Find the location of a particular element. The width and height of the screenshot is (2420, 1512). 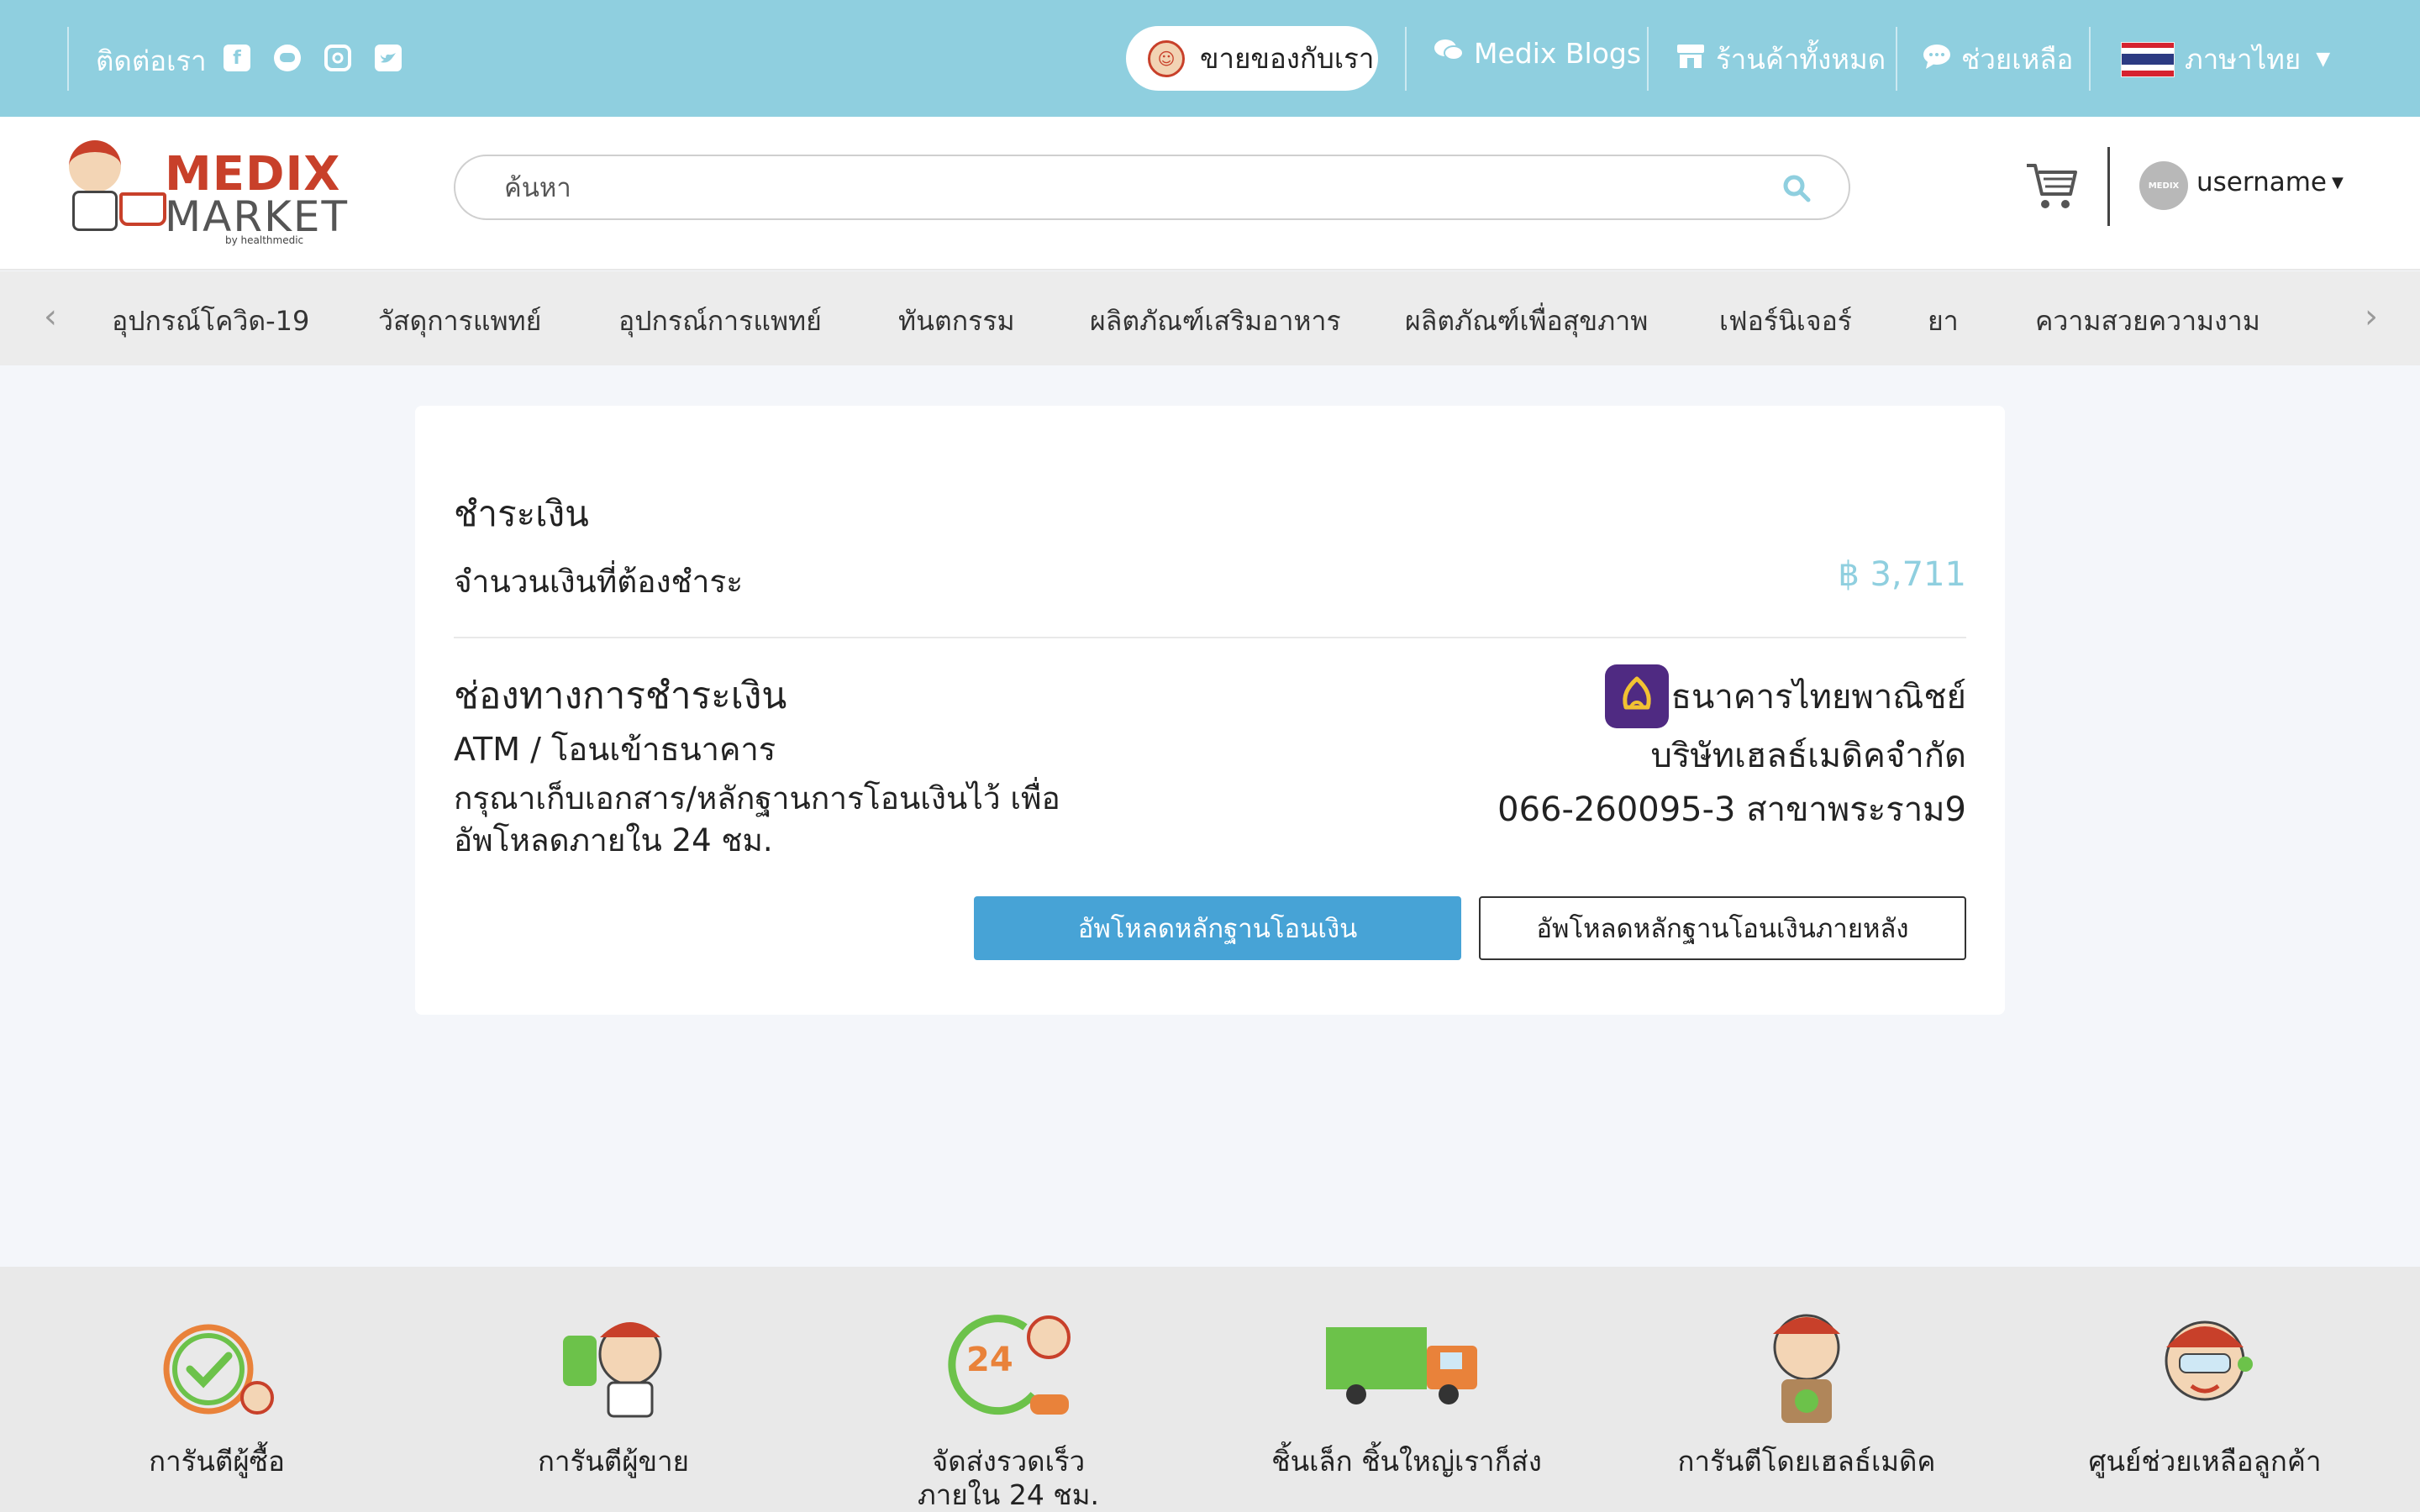

category-supplements: ผลิตภัณฑ์เสริมอาหาร is located at coordinates (1215, 321).